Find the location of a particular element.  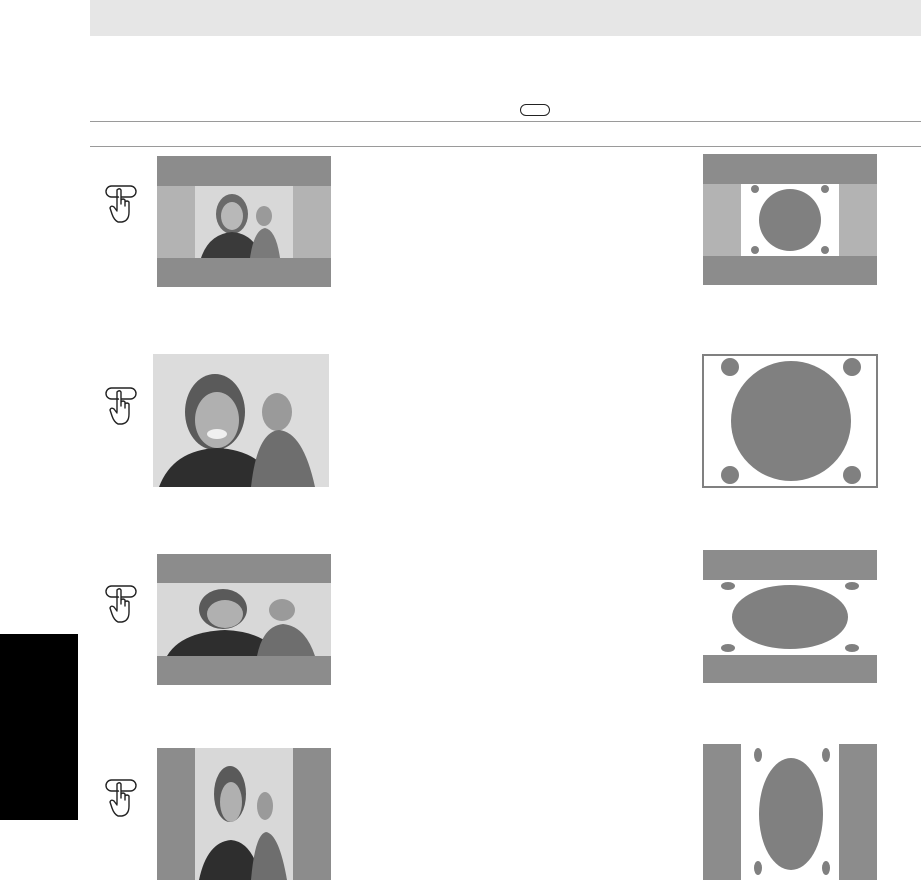

aspect-diagram-ellipse-pillarbox is located at coordinates (790, 812).